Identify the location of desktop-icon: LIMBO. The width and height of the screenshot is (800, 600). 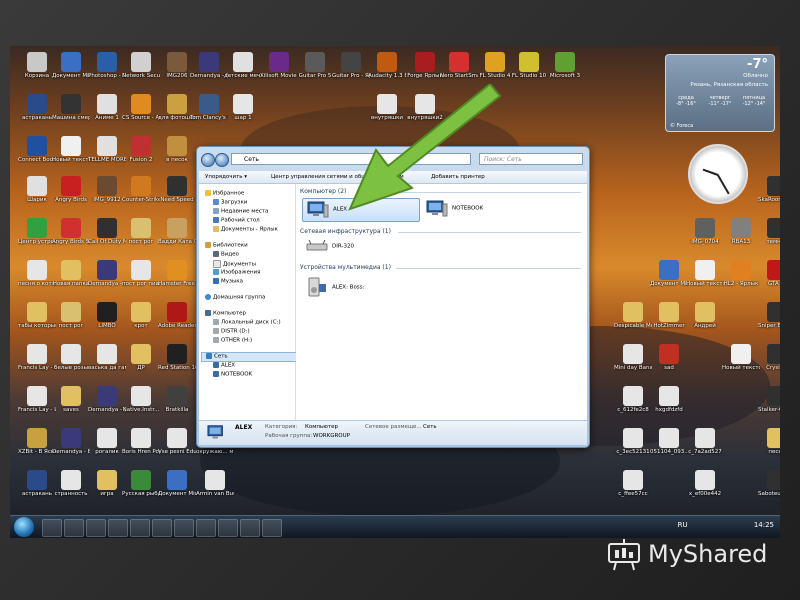
(107, 316).